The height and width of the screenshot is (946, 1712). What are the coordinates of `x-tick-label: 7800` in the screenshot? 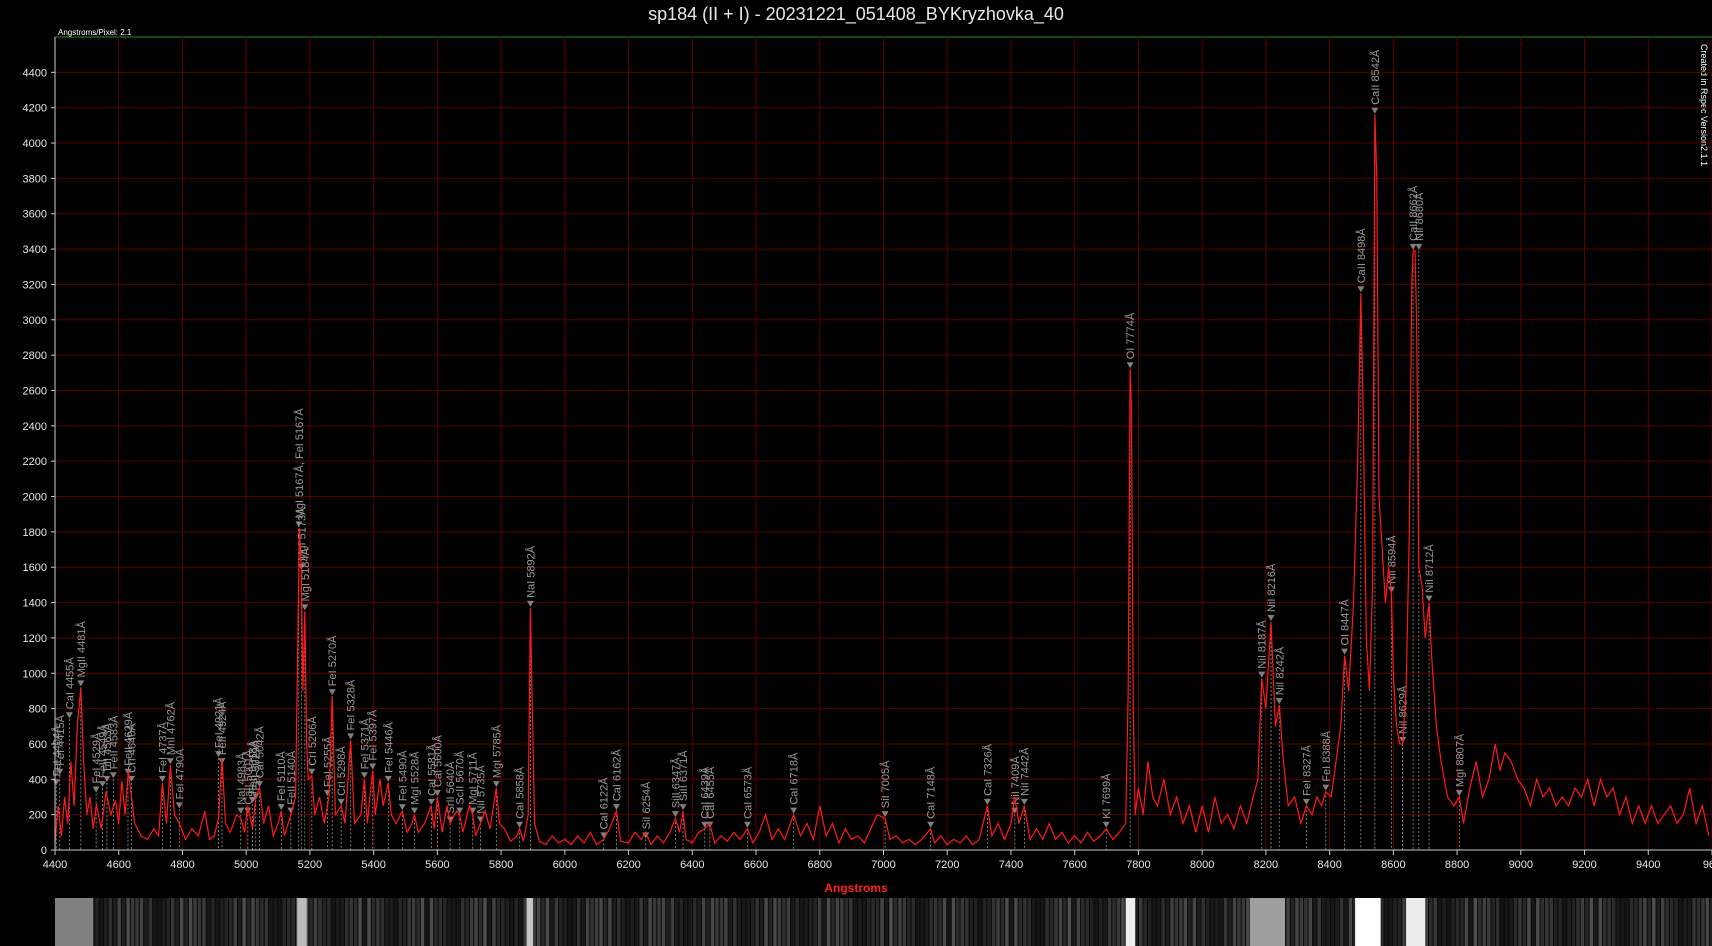 It's located at (1138, 865).